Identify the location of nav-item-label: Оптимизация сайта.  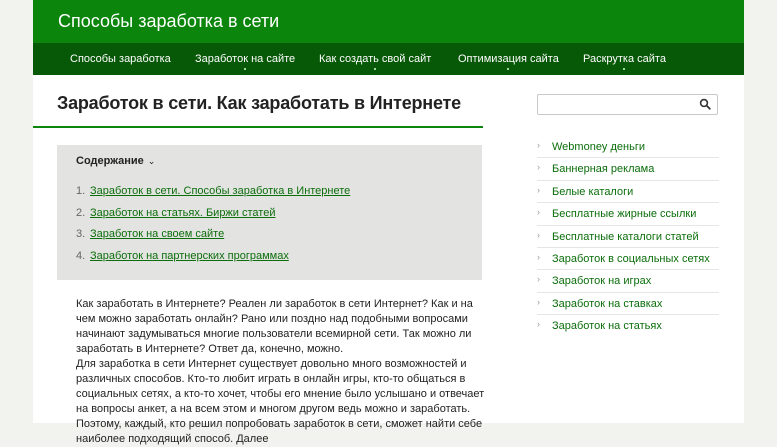
(508, 59).